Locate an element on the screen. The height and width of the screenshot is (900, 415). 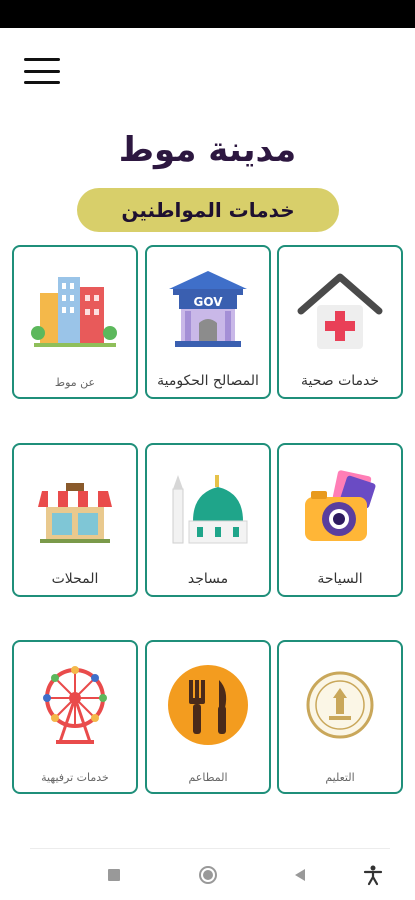
shop-icon is located at coordinates (75, 513).